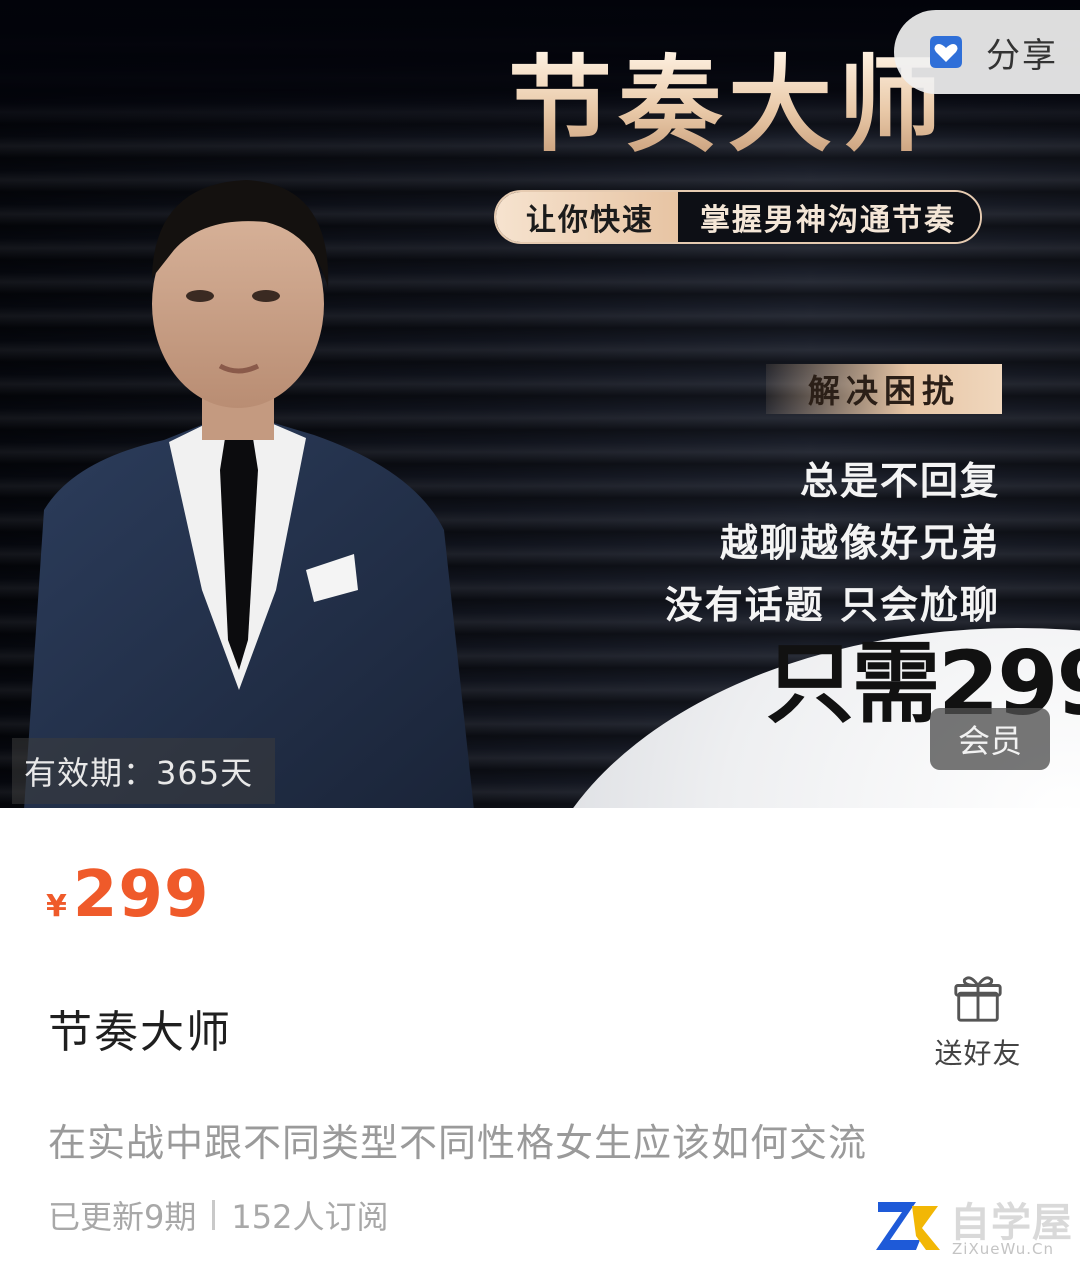  What do you see at coordinates (140, 1032) in the screenshot?
I see `course-title: 节奏大师` at bounding box center [140, 1032].